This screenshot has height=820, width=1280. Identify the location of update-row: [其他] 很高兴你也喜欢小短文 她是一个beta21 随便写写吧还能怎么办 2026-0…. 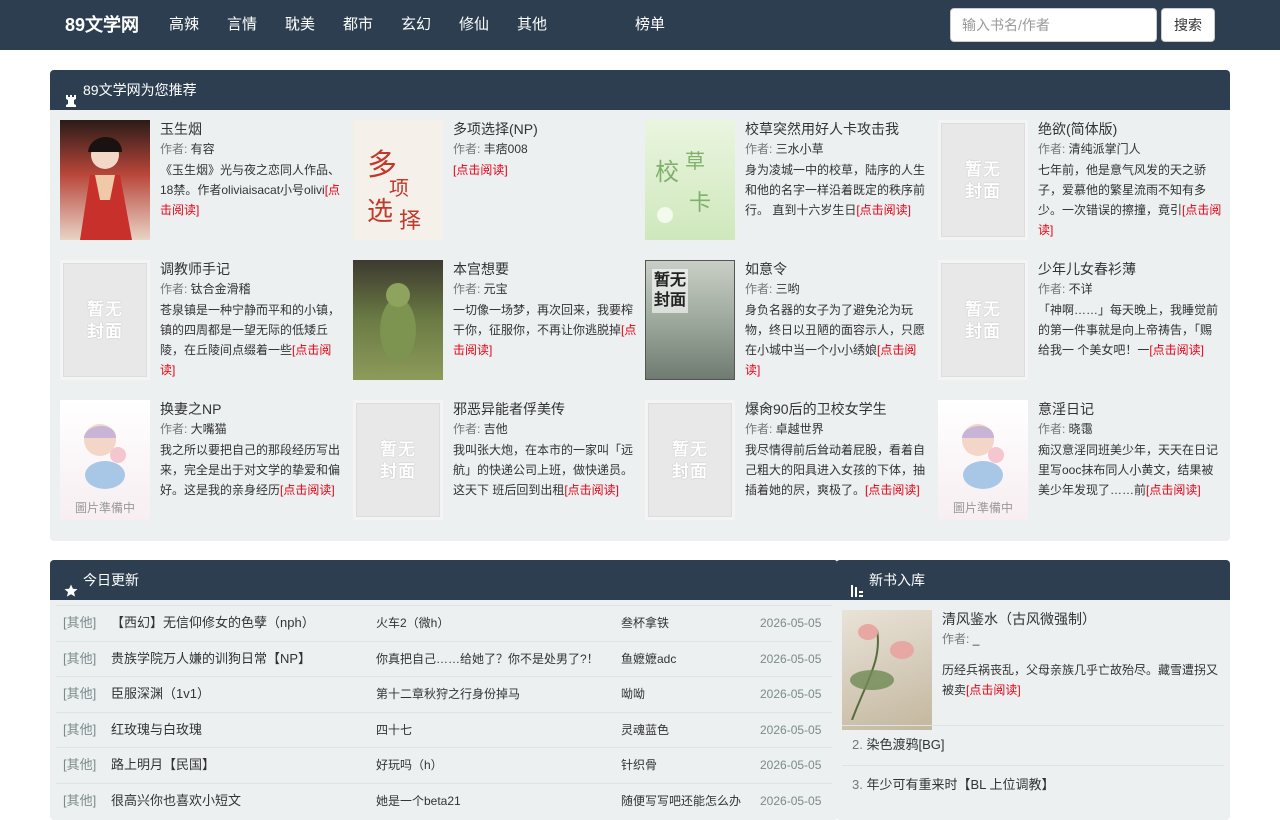
(444, 800).